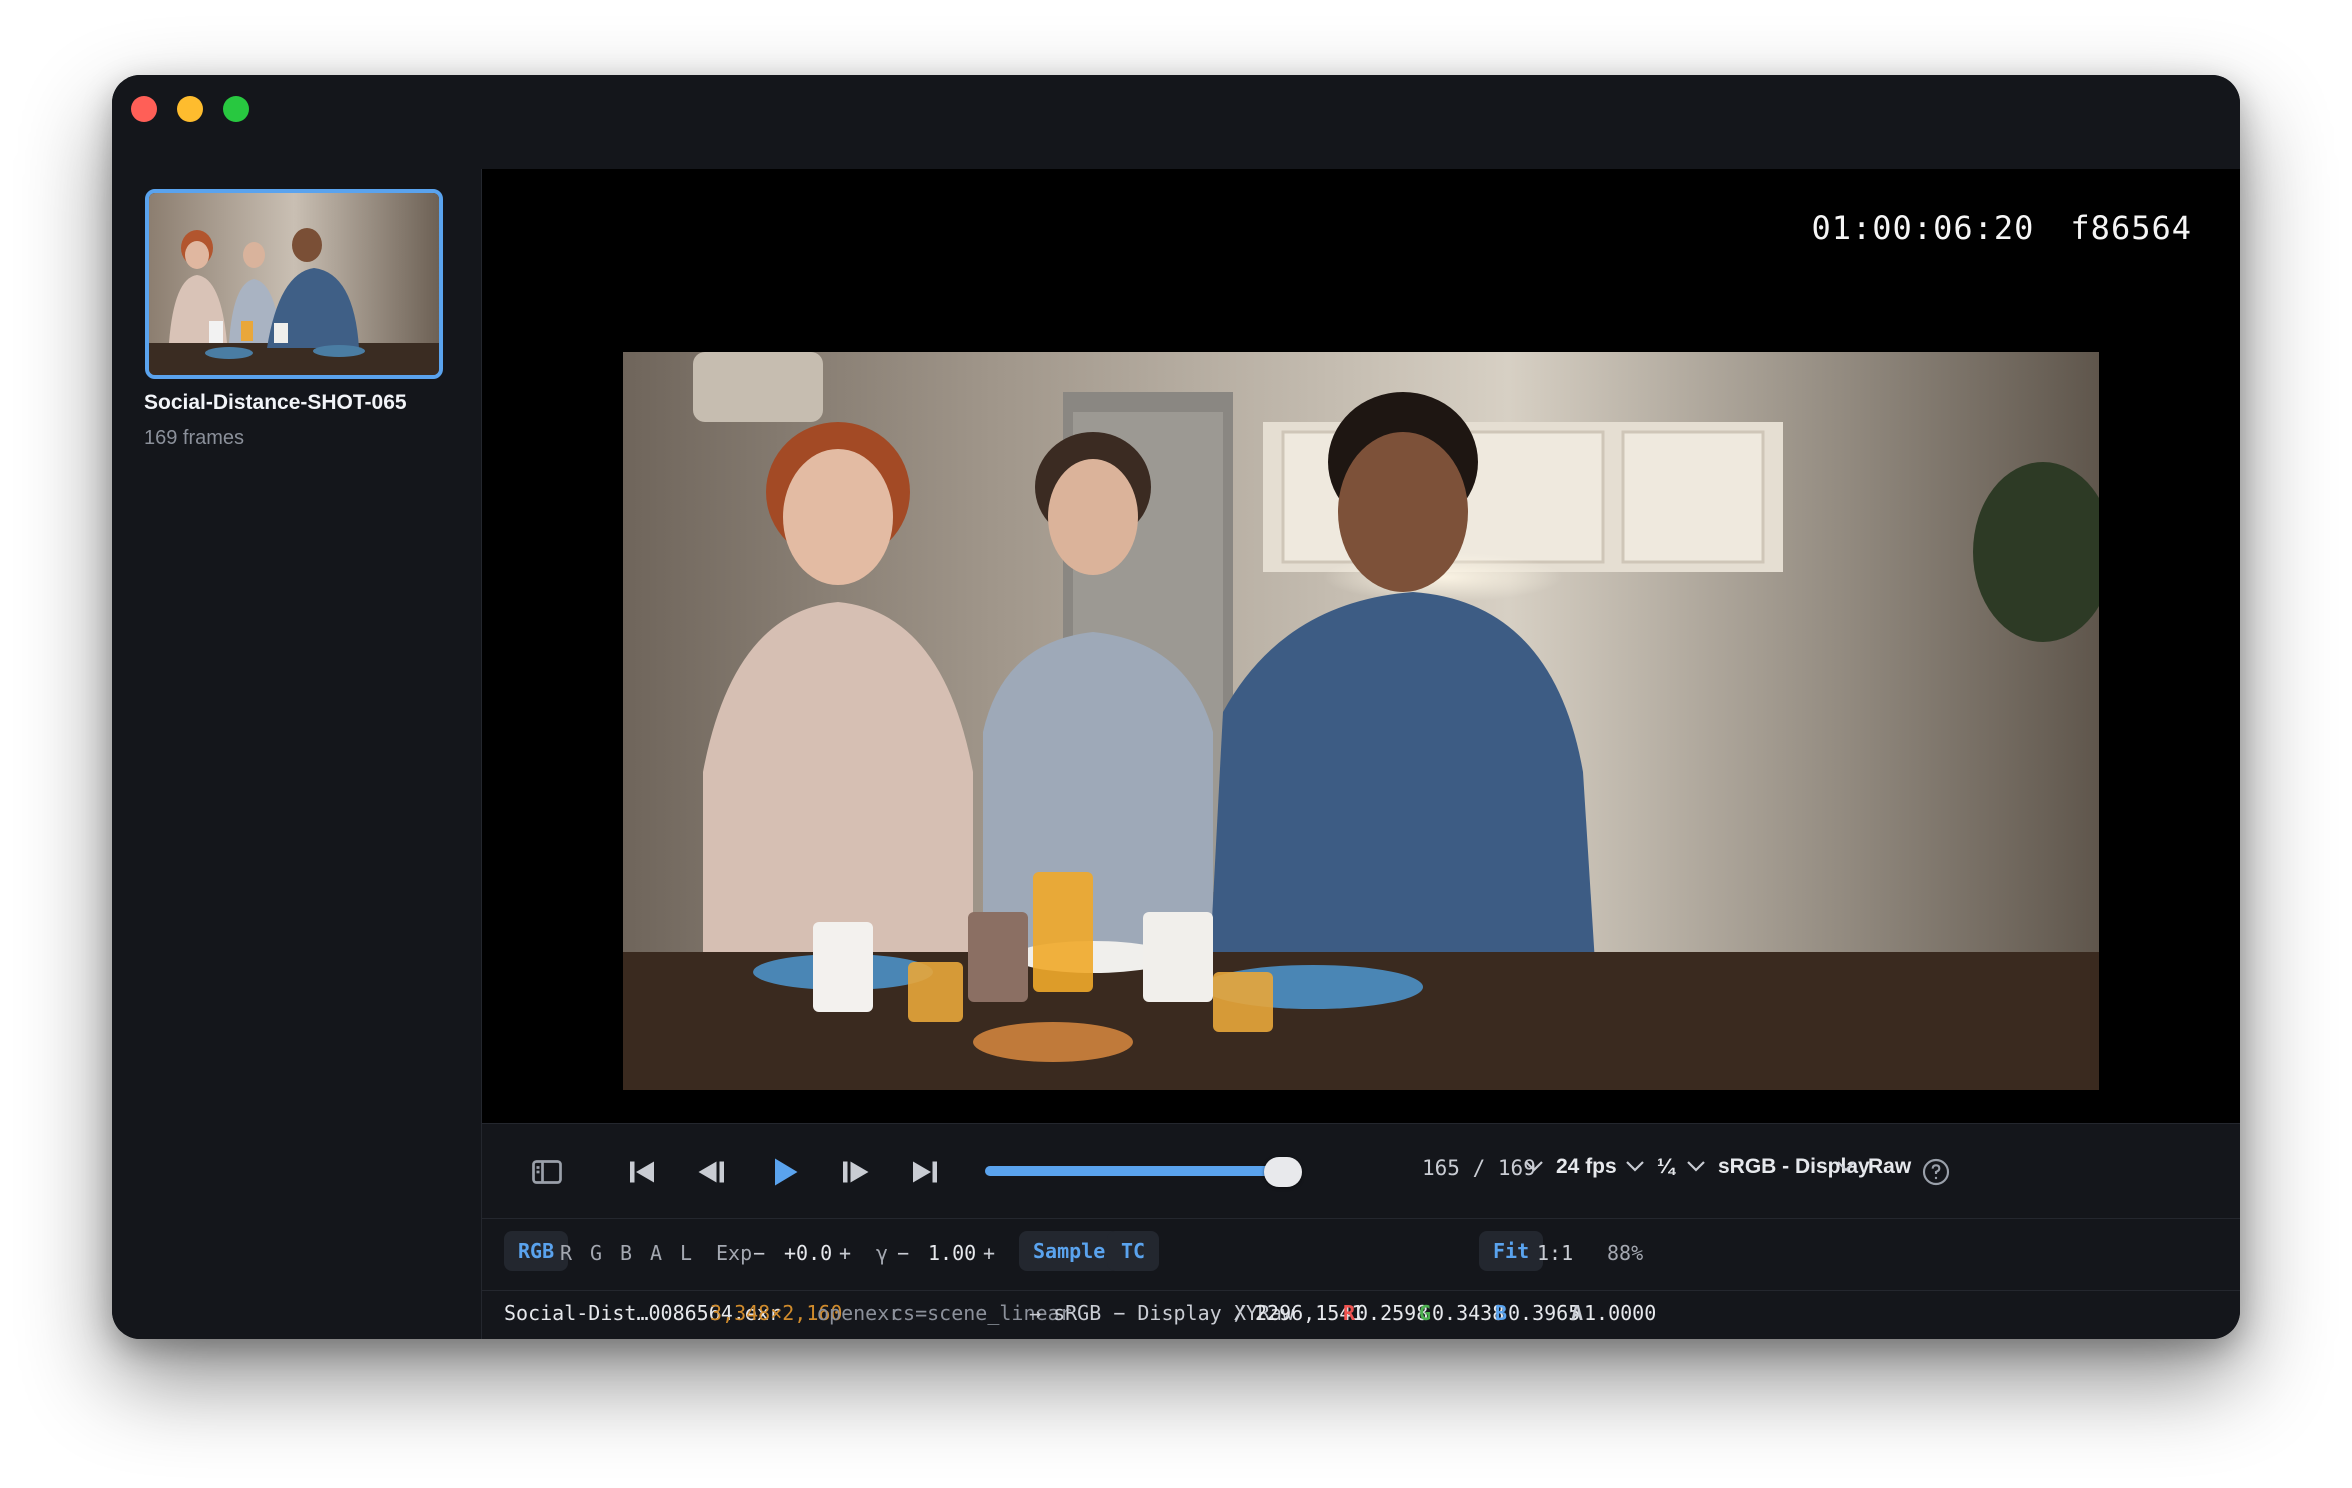  What do you see at coordinates (1501, 1313) in the screenshot?
I see `status-b-label: B` at bounding box center [1501, 1313].